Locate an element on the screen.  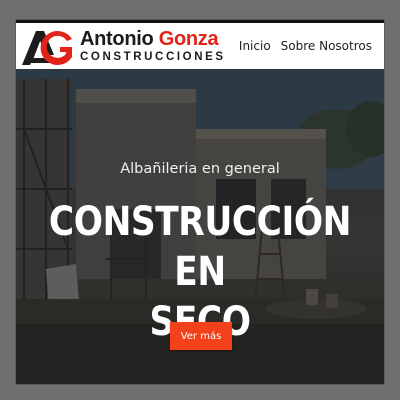
brand-subtitle: CONSTRUCCIONES is located at coordinates (153, 57).